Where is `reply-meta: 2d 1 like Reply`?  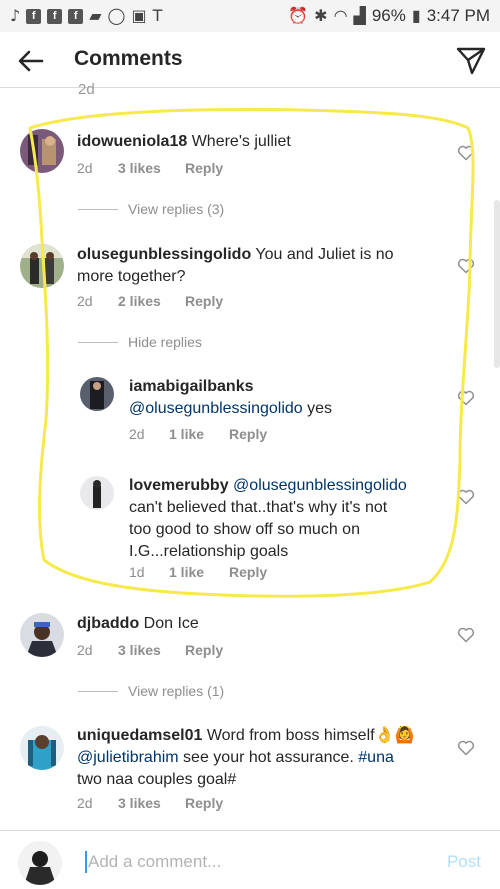
reply-meta: 2d 1 like Reply is located at coordinates (198, 434).